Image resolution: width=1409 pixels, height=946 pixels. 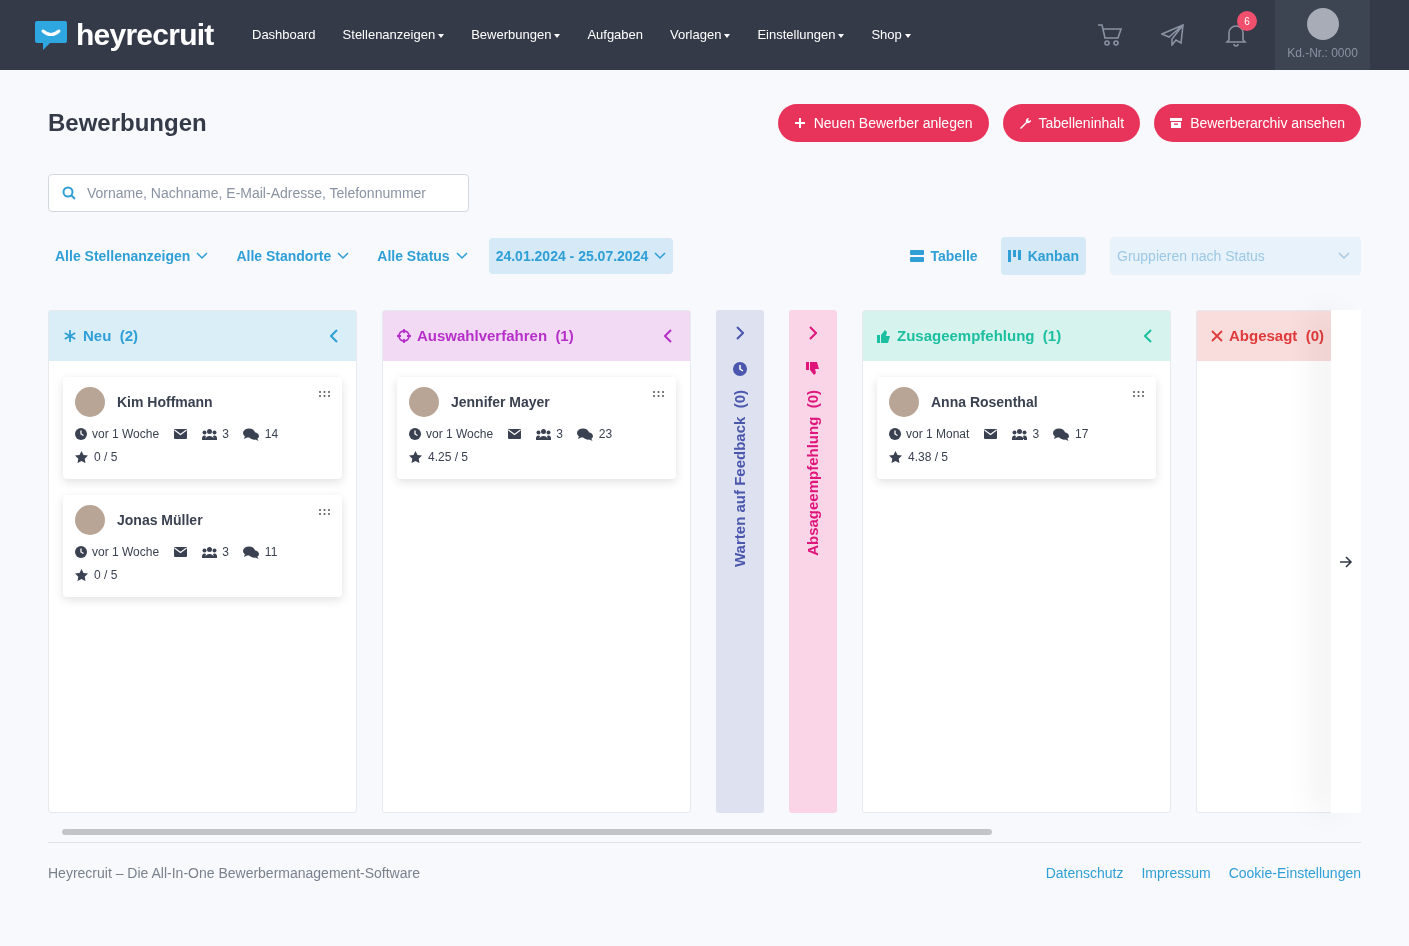 I want to click on column-title: Abgesagt (0), so click(x=1276, y=335).